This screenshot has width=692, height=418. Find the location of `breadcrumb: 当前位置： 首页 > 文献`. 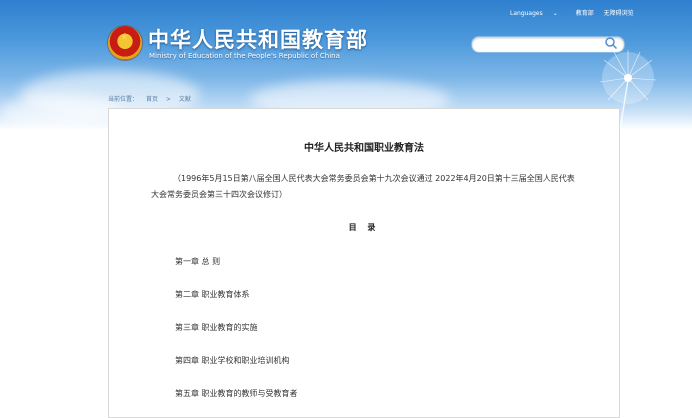

breadcrumb: 当前位置： 首页 > 文献 is located at coordinates (152, 98).